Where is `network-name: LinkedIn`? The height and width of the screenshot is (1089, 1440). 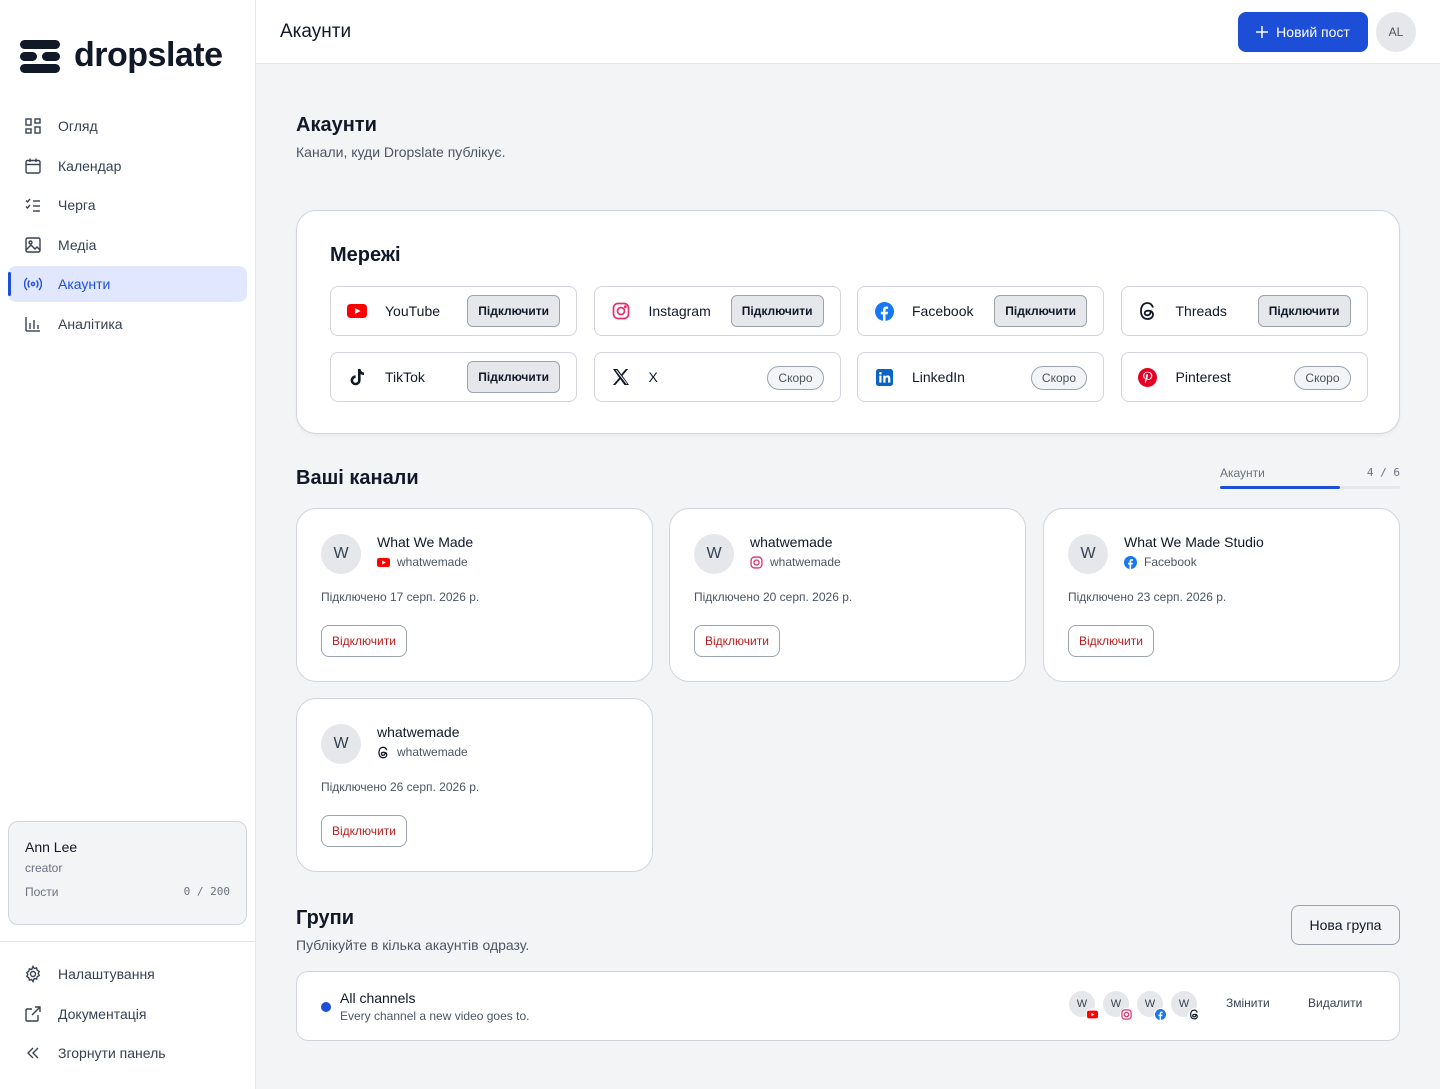 network-name: LinkedIn is located at coordinates (938, 377).